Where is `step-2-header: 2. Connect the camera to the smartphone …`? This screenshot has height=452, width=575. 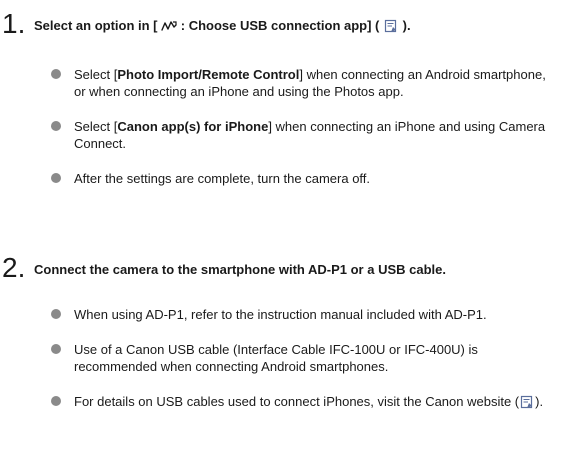
step-2-header: 2. Connect the camera to the smartphone … is located at coordinates (287, 264).